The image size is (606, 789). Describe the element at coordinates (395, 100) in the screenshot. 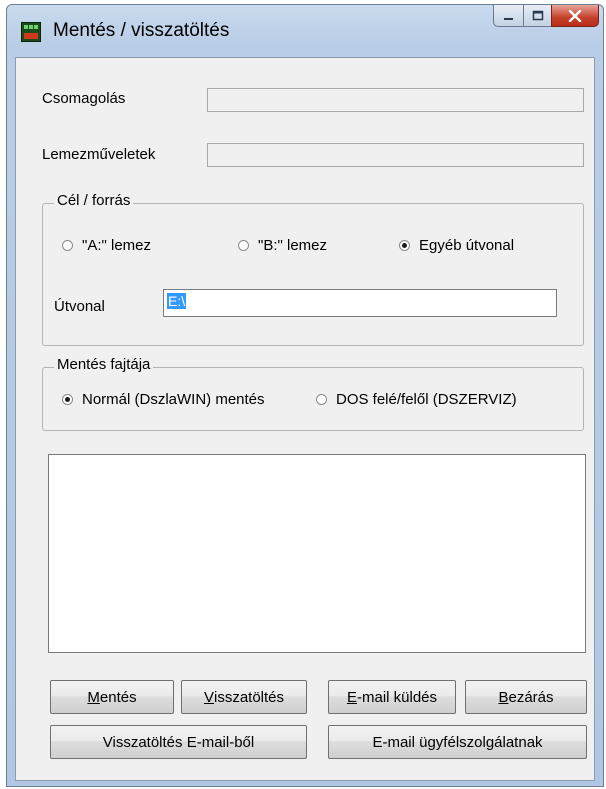

I see `packing-field` at that location.